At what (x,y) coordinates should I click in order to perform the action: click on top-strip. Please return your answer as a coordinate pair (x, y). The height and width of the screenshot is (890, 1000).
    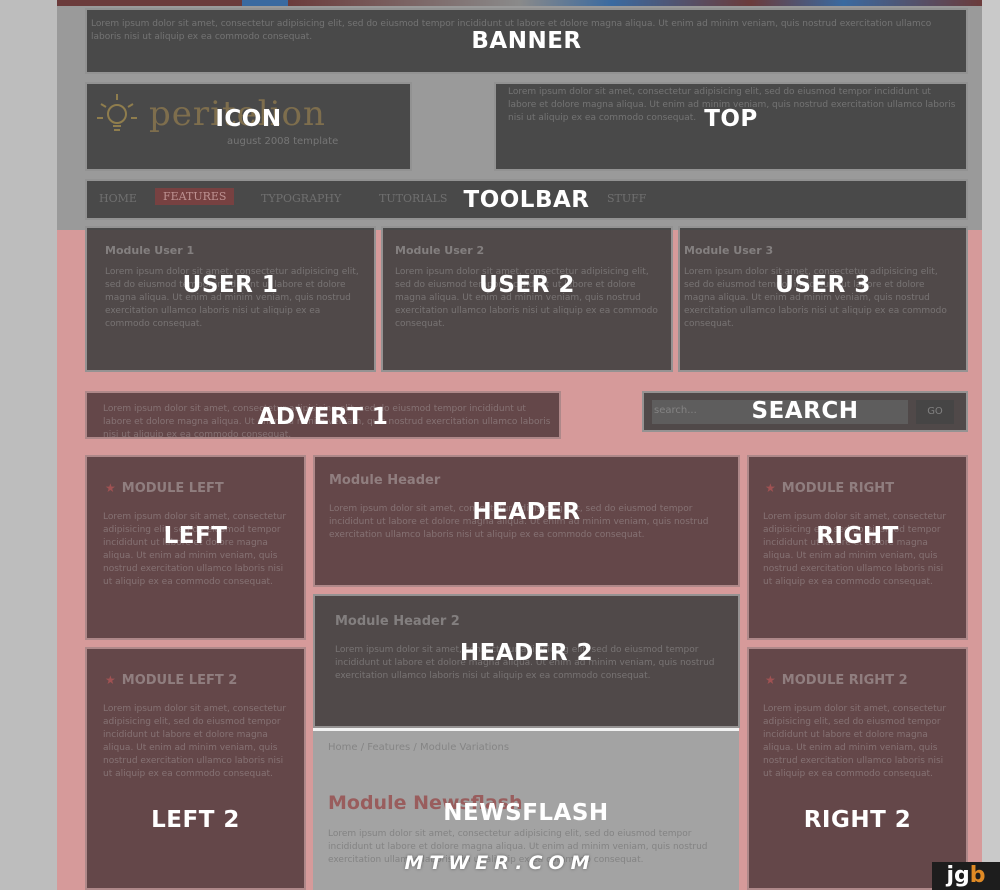
    Looking at the image, I should click on (519, 3).